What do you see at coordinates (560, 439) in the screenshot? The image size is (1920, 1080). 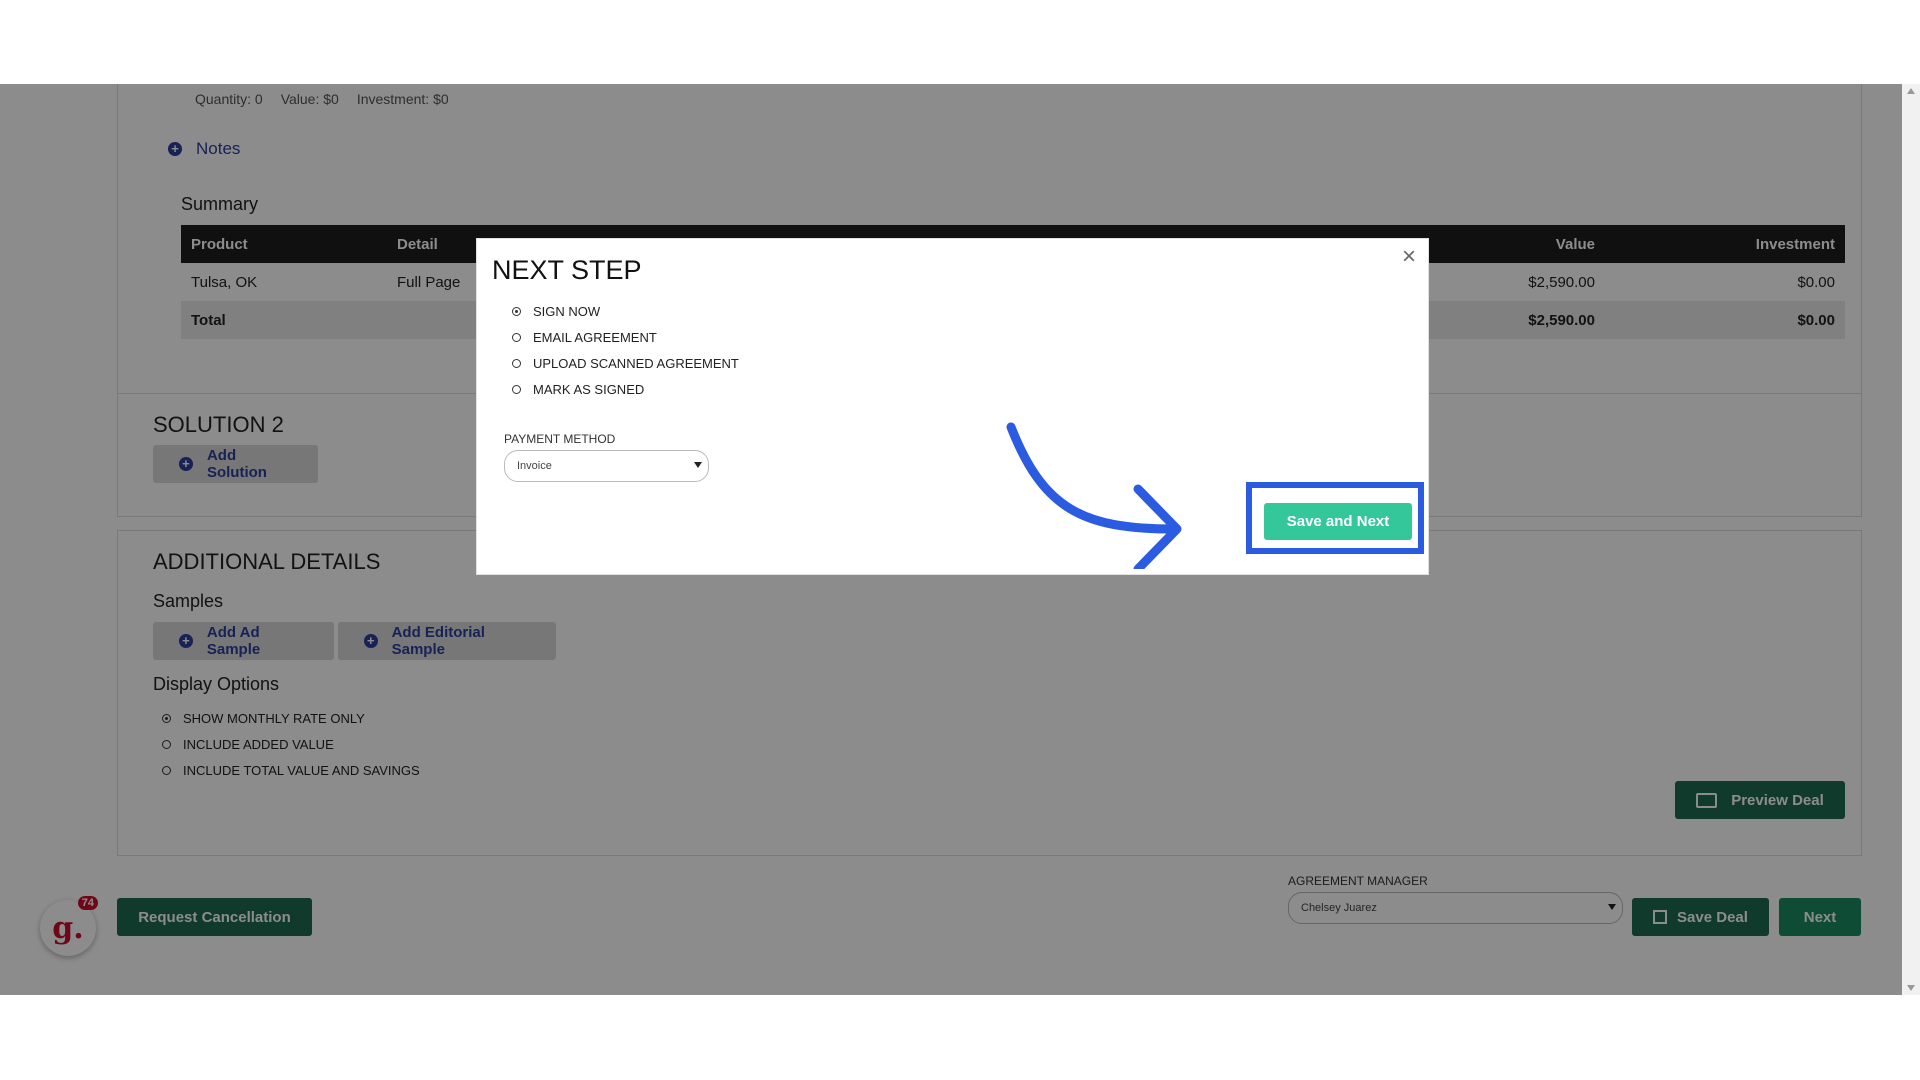 I see `payment-method-label: PAYMENT METHOD` at bounding box center [560, 439].